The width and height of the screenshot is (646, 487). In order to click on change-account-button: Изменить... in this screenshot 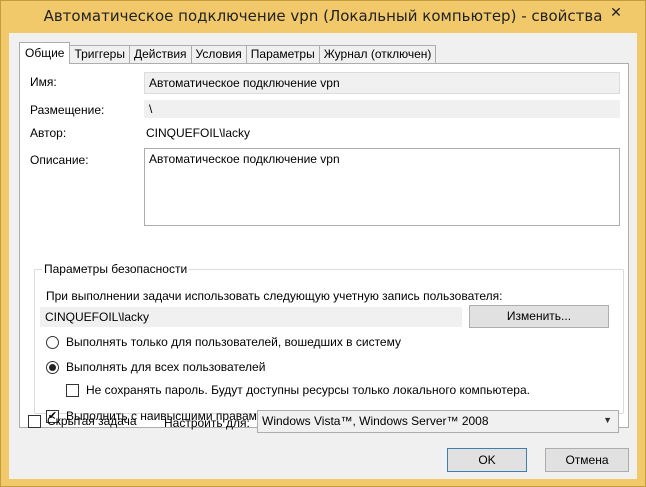, I will do `click(539, 316)`.